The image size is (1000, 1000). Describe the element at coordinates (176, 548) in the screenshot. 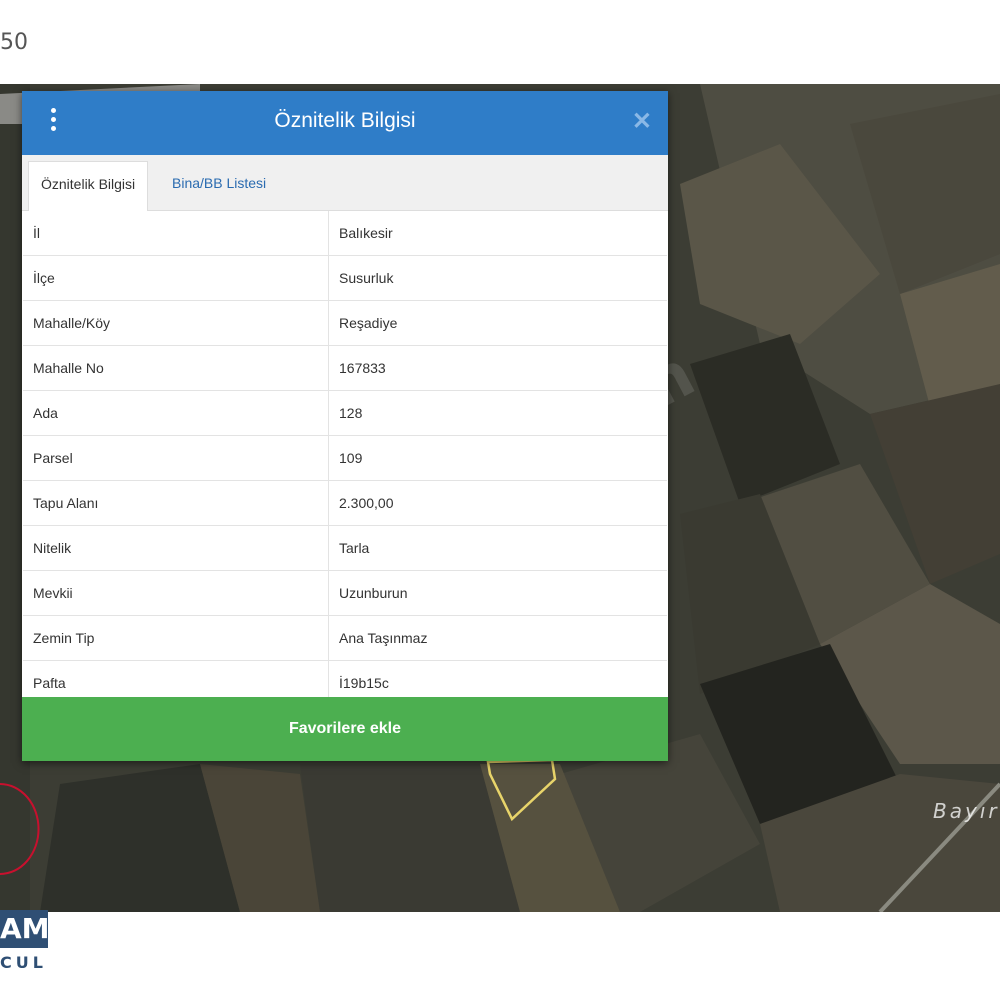

I see `attribute-key: Nitelik` at that location.